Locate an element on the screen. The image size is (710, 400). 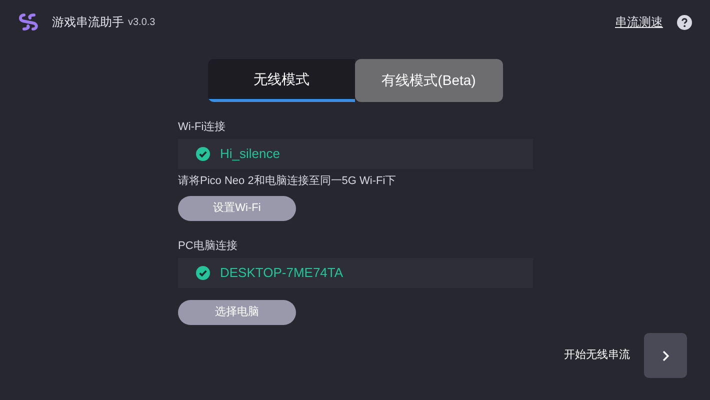
mode-tab: 有线模式(Beta) is located at coordinates (428, 80).